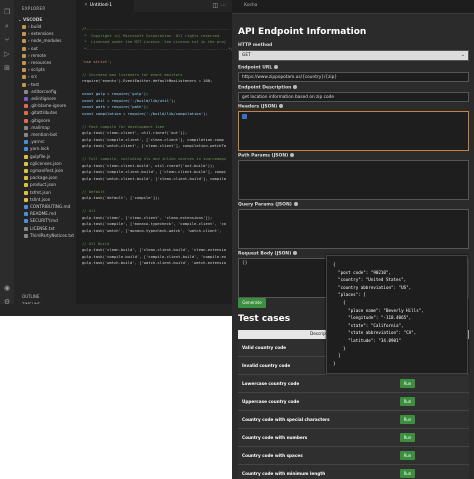 Image resolution: width=474 pixels, height=479 pixels. Describe the element at coordinates (271, 401) in the screenshot. I see `test-case-name: Uppercase country code` at that location.